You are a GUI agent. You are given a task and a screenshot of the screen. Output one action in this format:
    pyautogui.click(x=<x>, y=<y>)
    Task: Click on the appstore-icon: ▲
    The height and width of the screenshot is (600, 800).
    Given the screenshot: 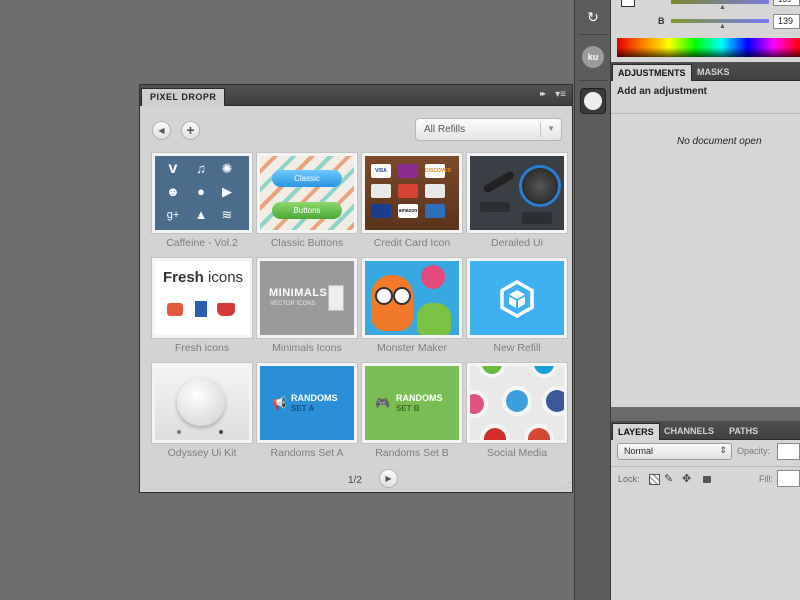 What is the action you would take?
    pyautogui.click(x=201, y=214)
    